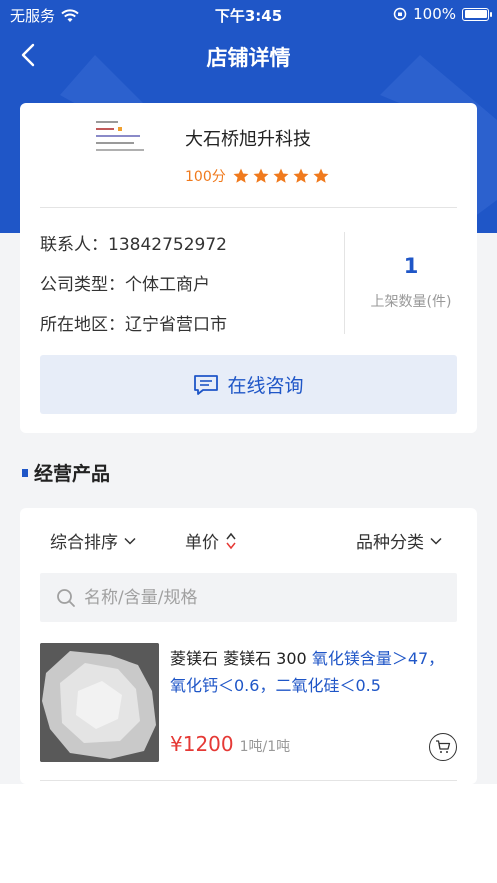  I want to click on listed-count-label: 上架数量(件), so click(411, 302).